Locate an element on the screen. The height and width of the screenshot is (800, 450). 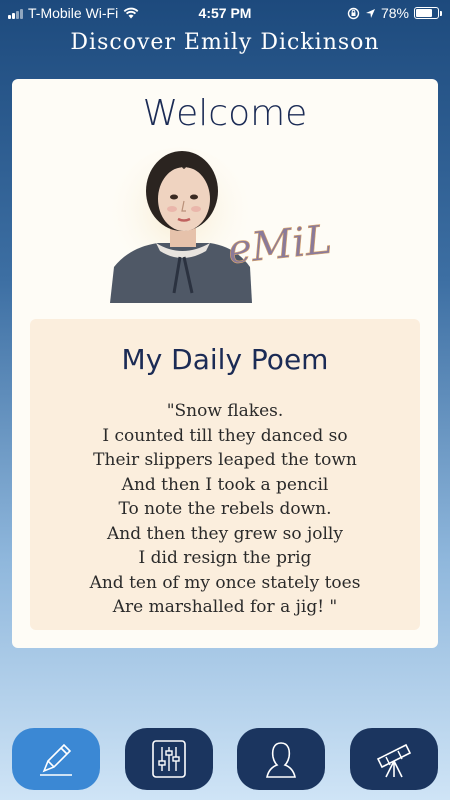
poem-line: And ten of my once stately toes is located at coordinates (225, 582).